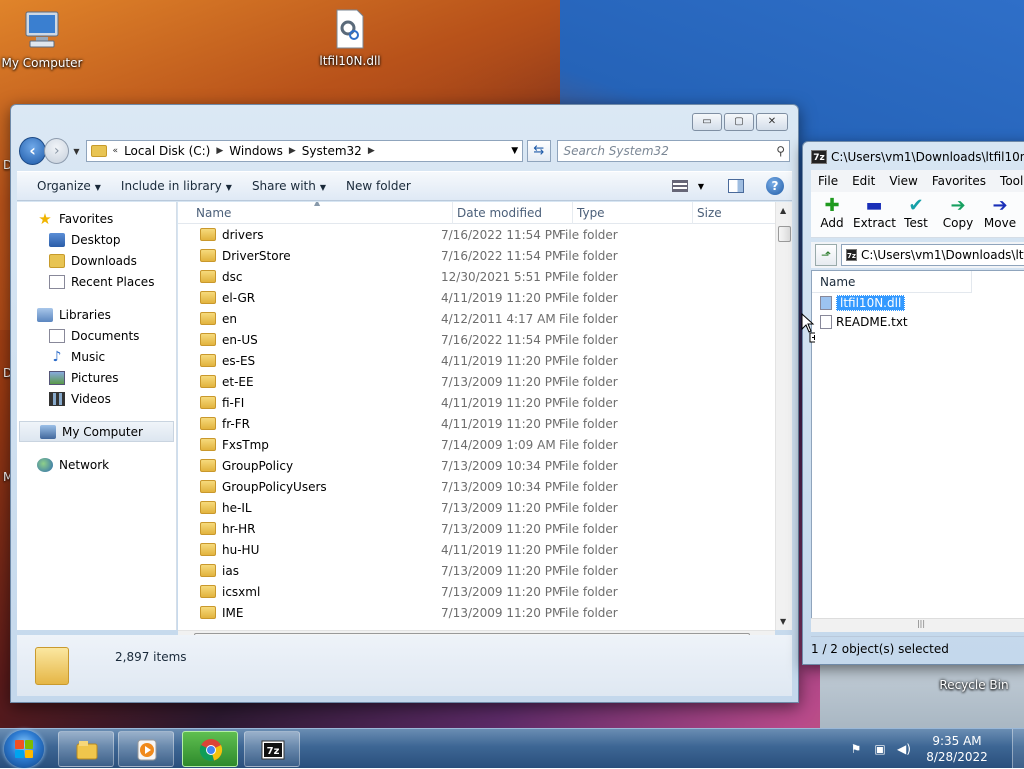 The height and width of the screenshot is (769, 1024). Describe the element at coordinates (96, 377) in the screenshot. I see `nav-pictures: Pictures` at that location.